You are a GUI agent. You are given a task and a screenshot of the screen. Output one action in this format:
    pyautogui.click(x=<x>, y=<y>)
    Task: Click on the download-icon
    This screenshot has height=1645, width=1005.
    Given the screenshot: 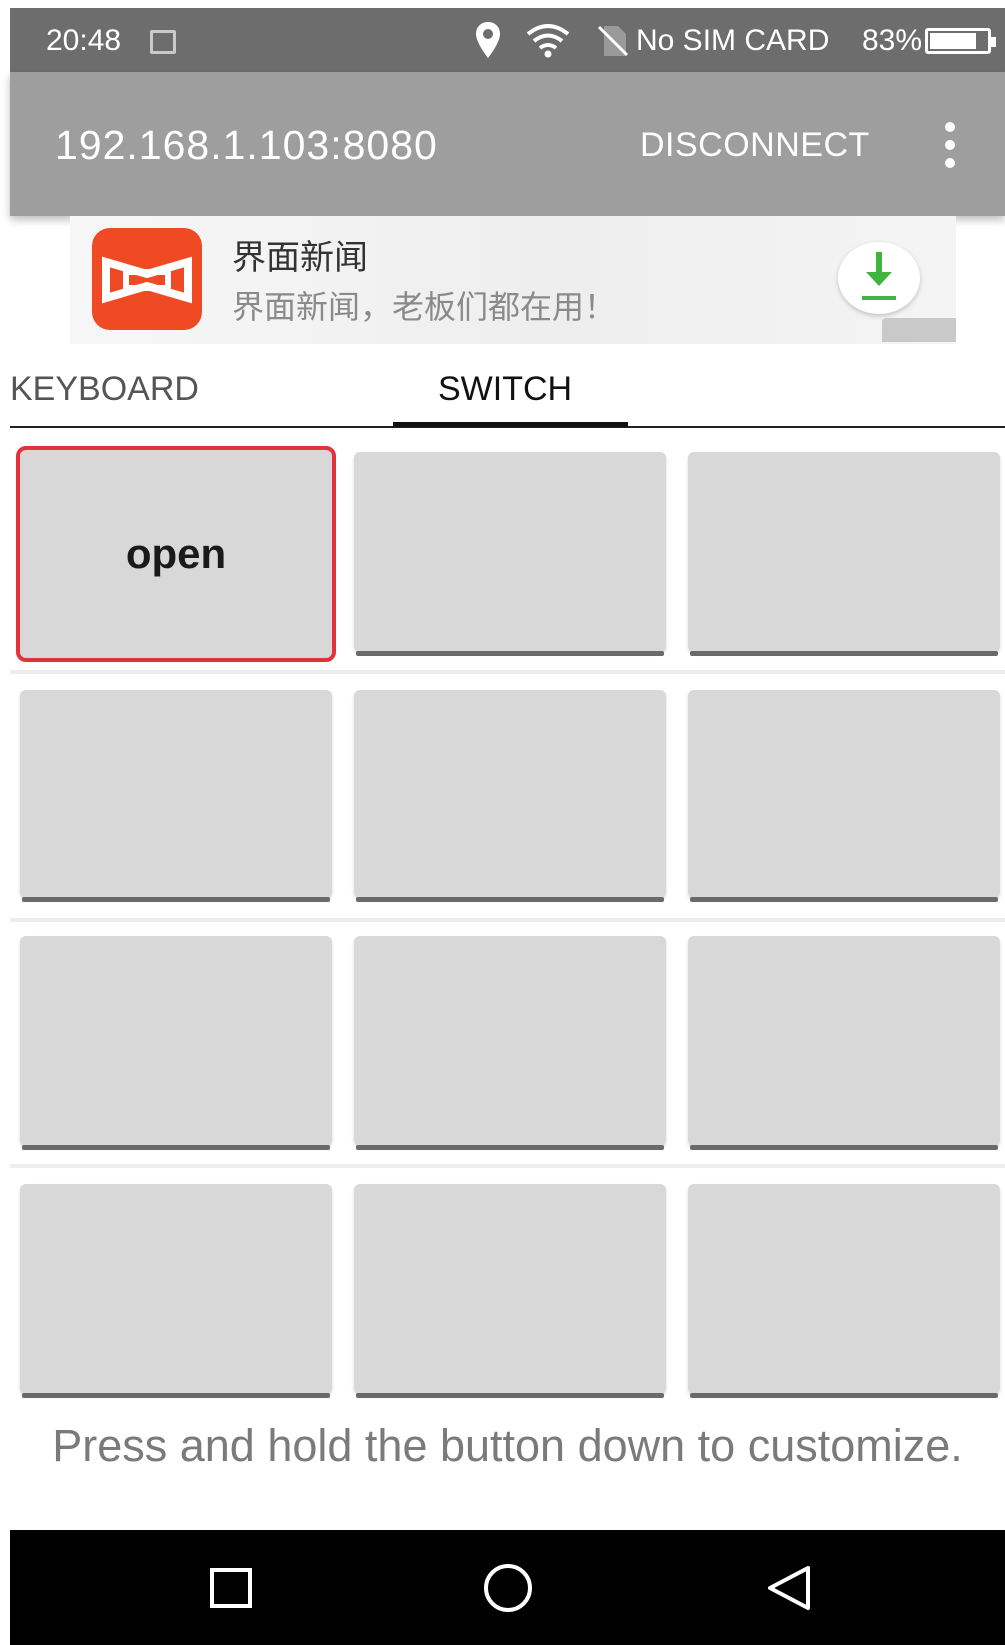 What is the action you would take?
    pyautogui.click(x=879, y=278)
    